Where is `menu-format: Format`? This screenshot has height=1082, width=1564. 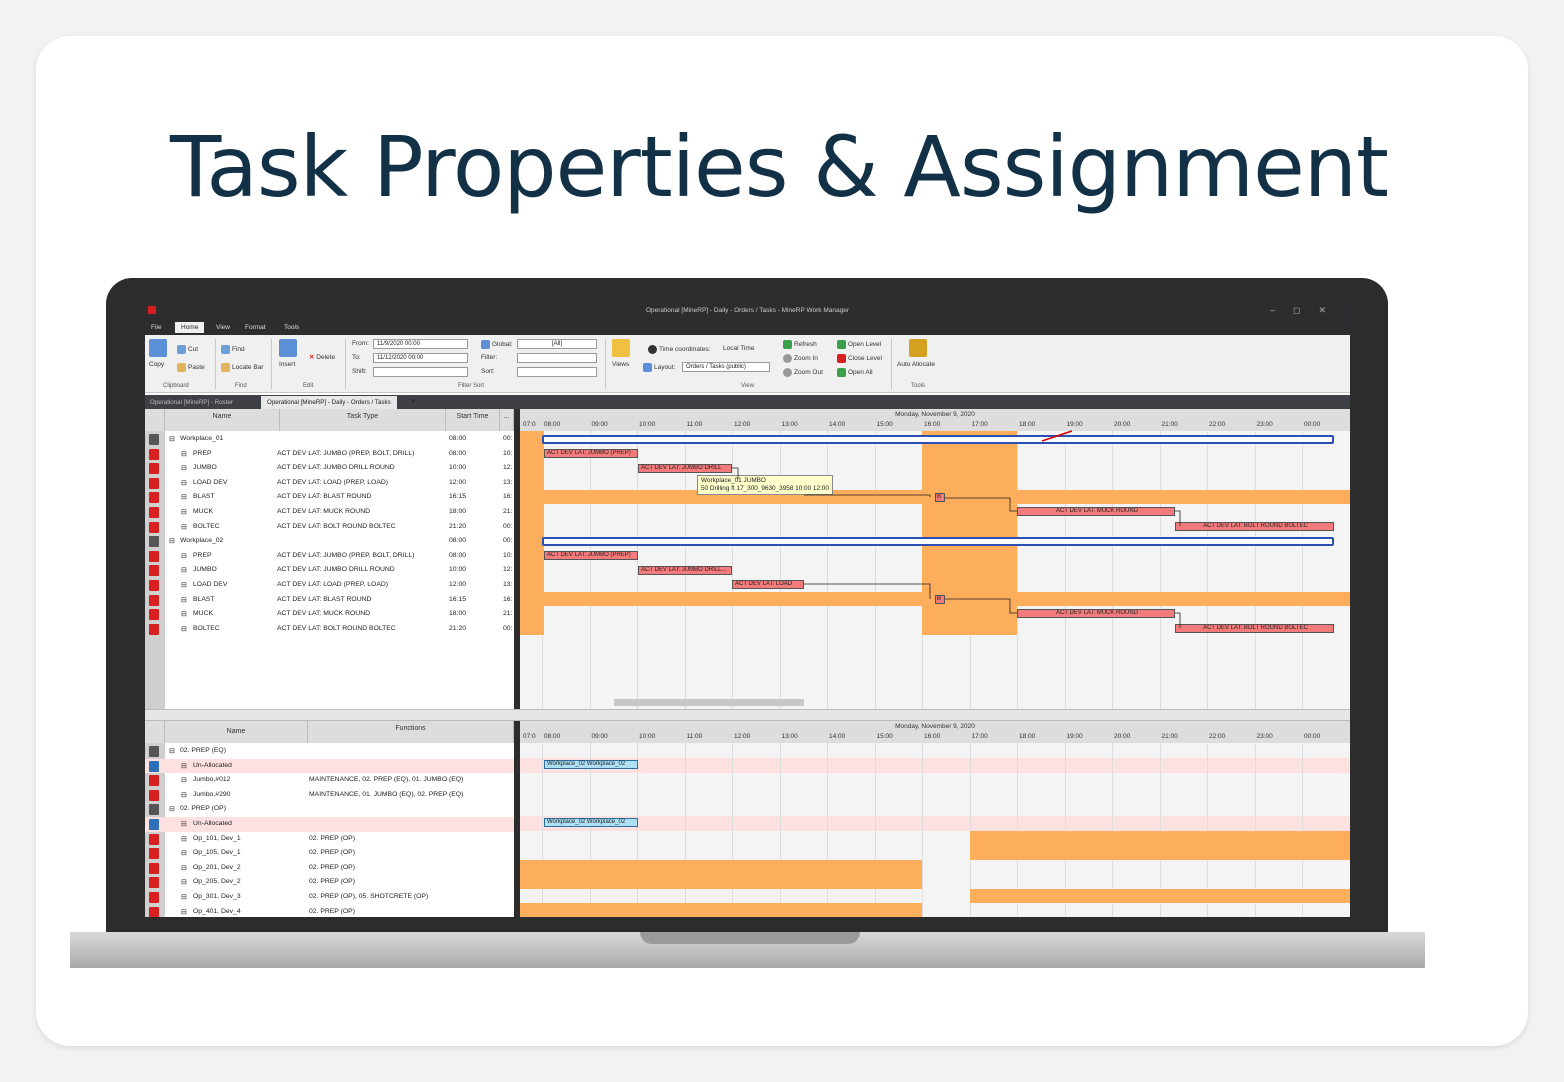
menu-format: Format is located at coordinates (255, 327).